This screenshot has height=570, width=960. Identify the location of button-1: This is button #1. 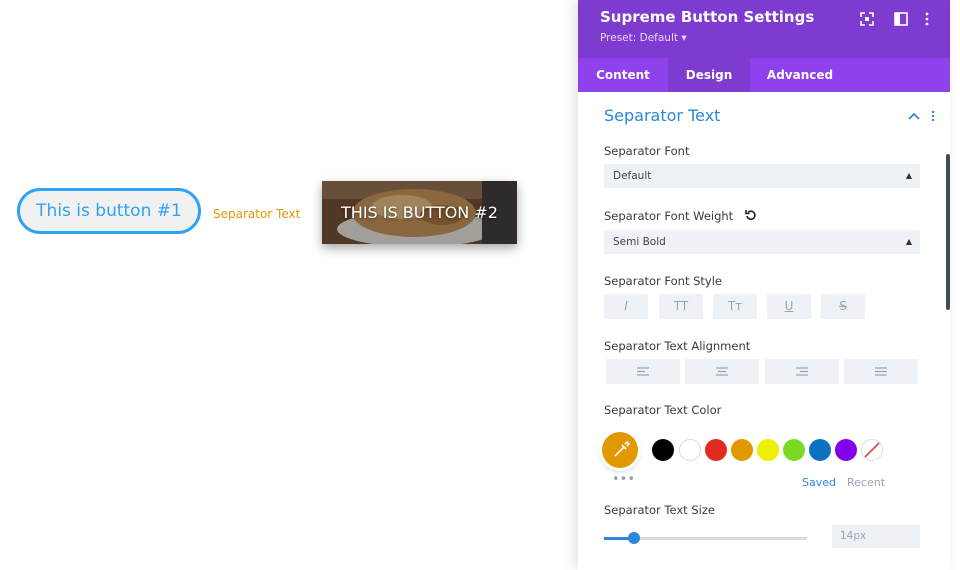
(109, 211).